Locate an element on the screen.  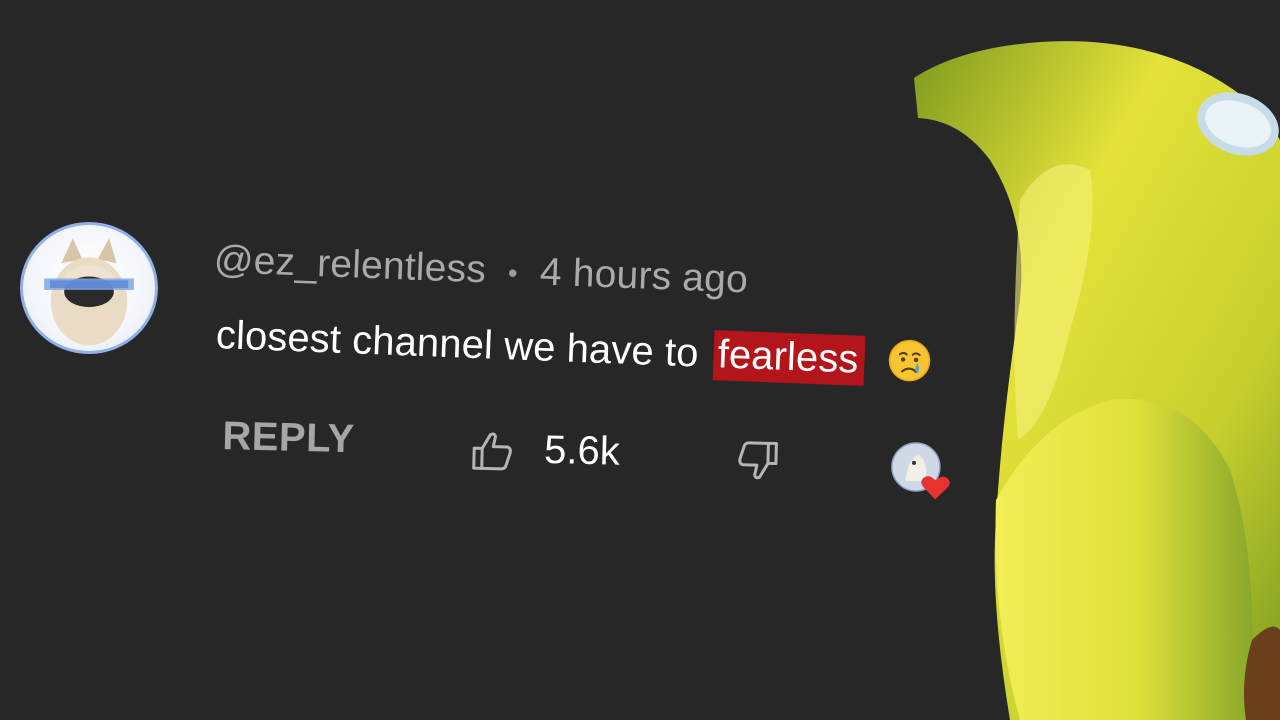
avatar-cat-image is located at coordinates (89, 292).